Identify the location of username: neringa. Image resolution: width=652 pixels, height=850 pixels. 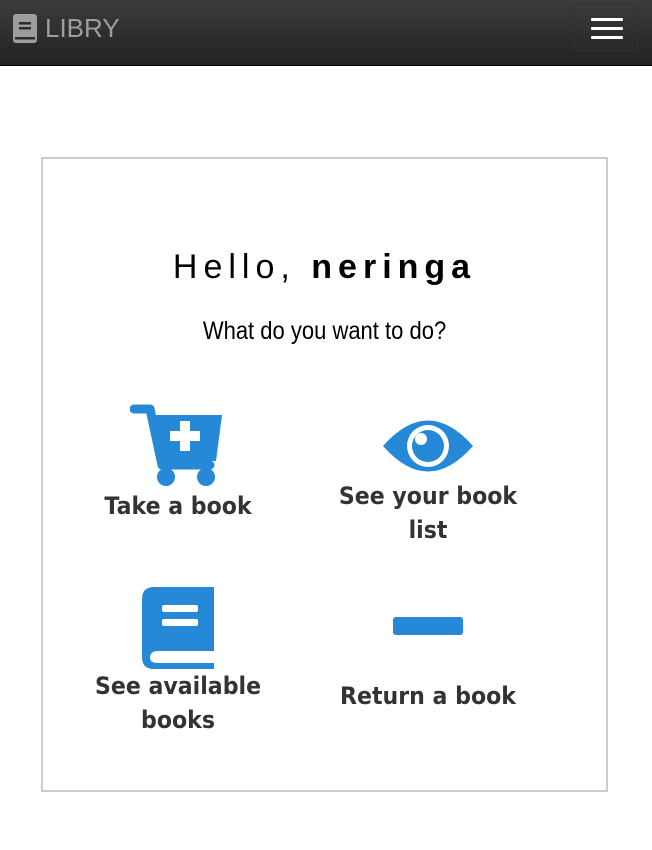
(394, 267).